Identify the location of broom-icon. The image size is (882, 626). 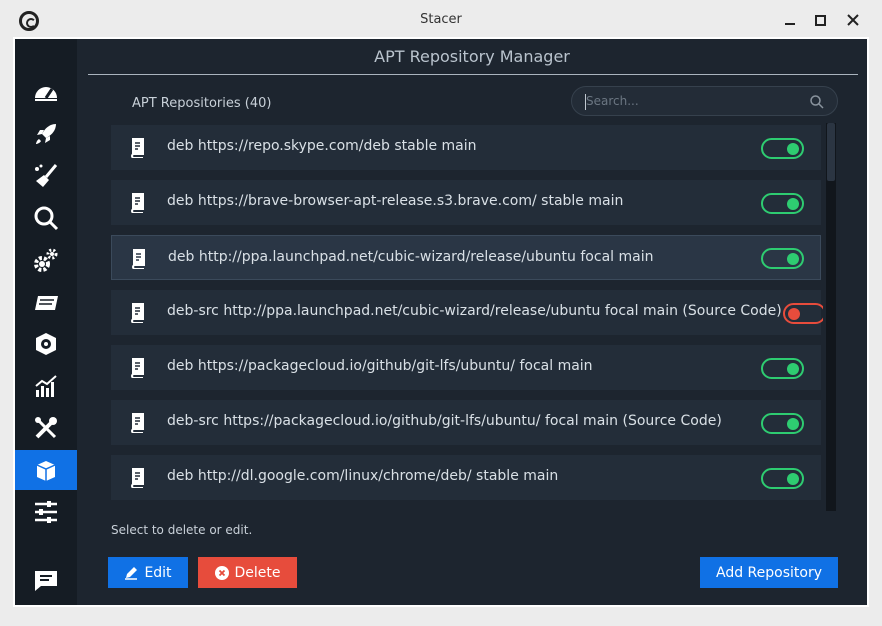
(46, 175).